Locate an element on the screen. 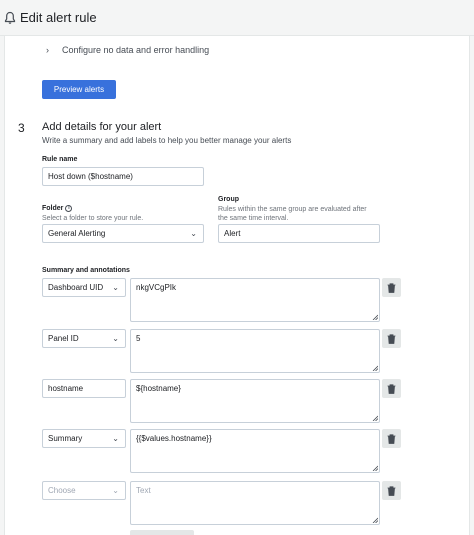 This screenshot has width=474, height=535. annotations-label: Summary and annotations is located at coordinates (86, 270).